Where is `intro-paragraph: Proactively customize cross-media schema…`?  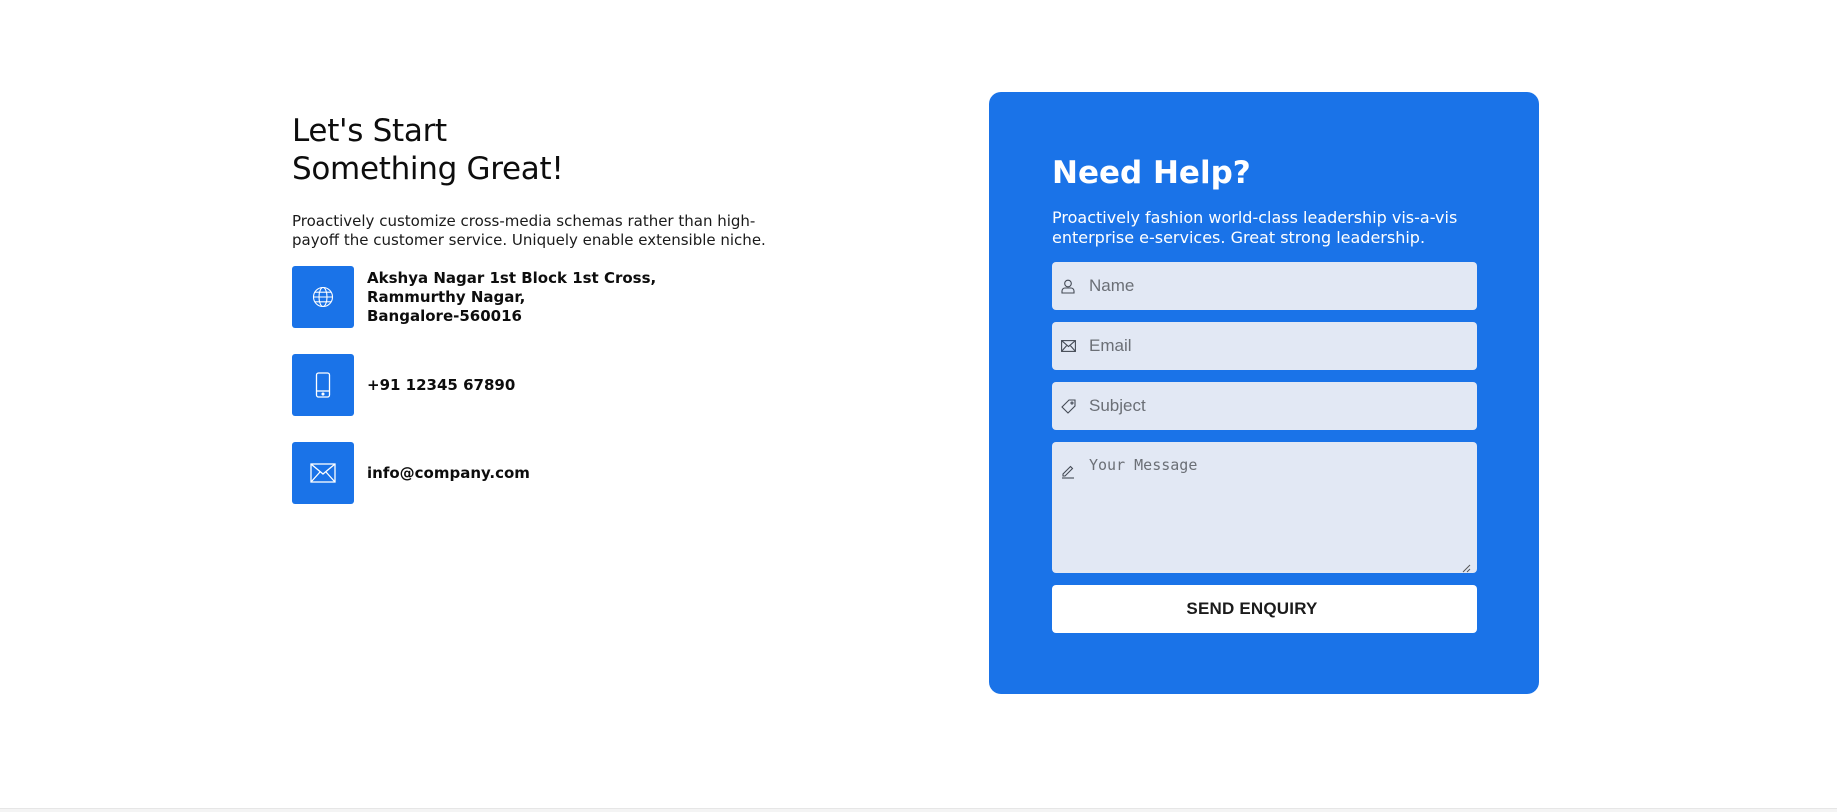
intro-paragraph: Proactively customize cross-media schema… is located at coordinates (529, 230).